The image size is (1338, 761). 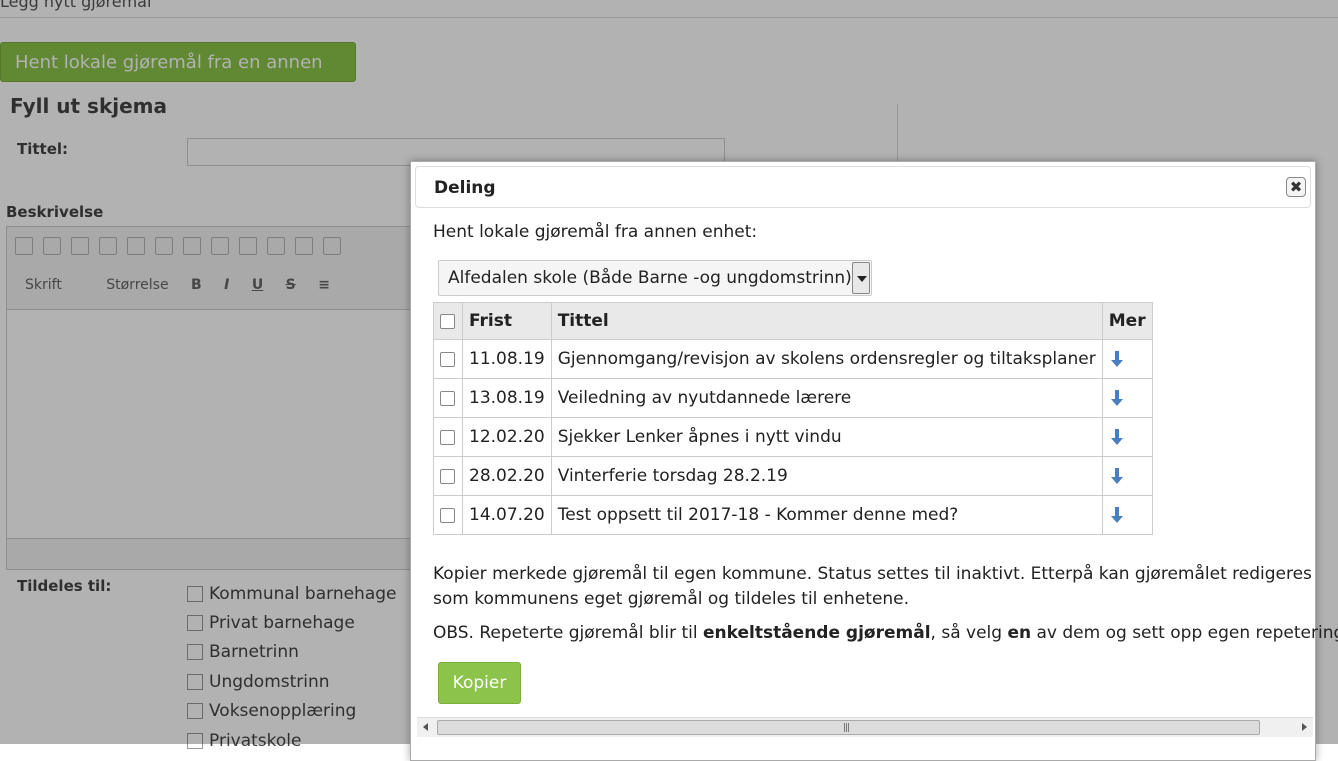 What do you see at coordinates (1127, 321) in the screenshot?
I see `column-mer: Mer` at bounding box center [1127, 321].